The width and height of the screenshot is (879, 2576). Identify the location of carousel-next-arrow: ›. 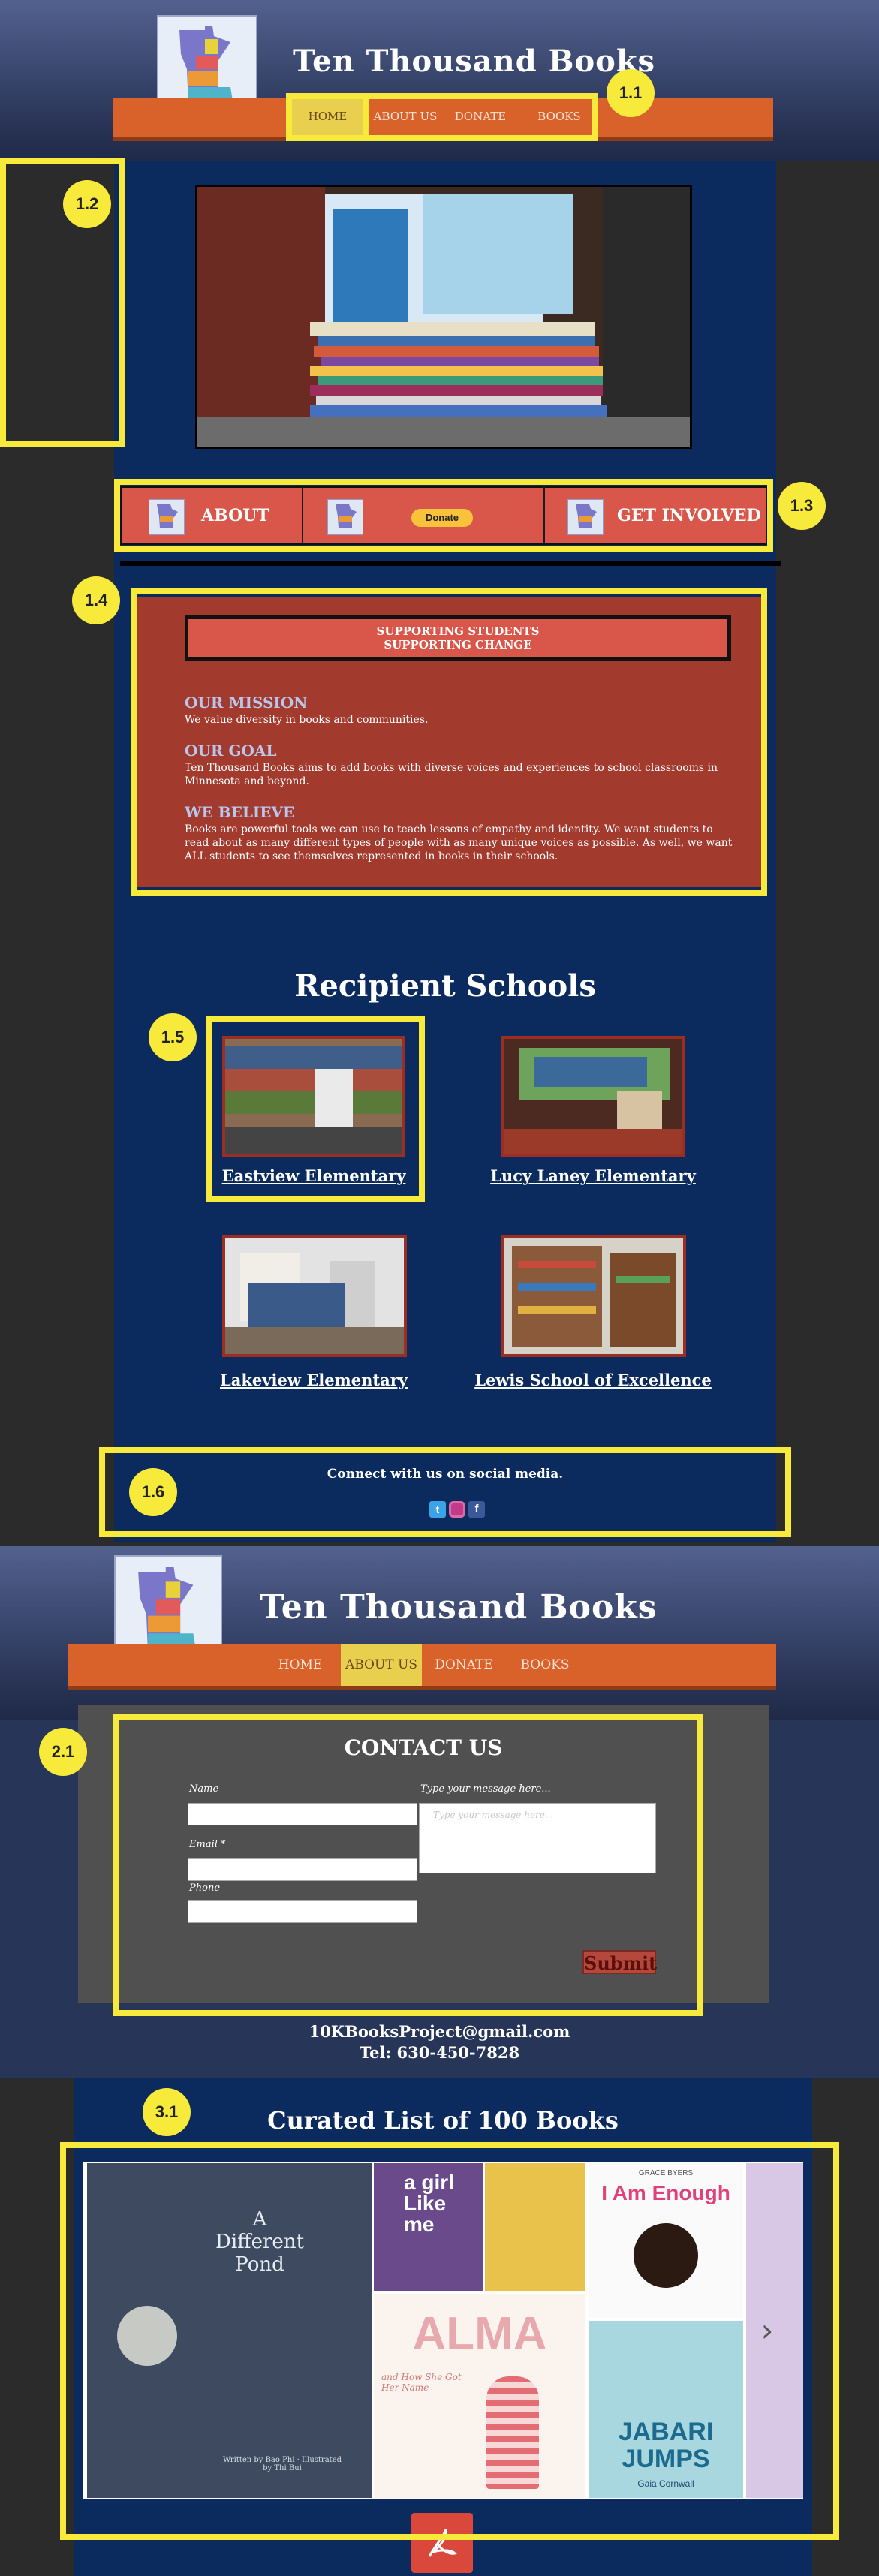
(767, 2330).